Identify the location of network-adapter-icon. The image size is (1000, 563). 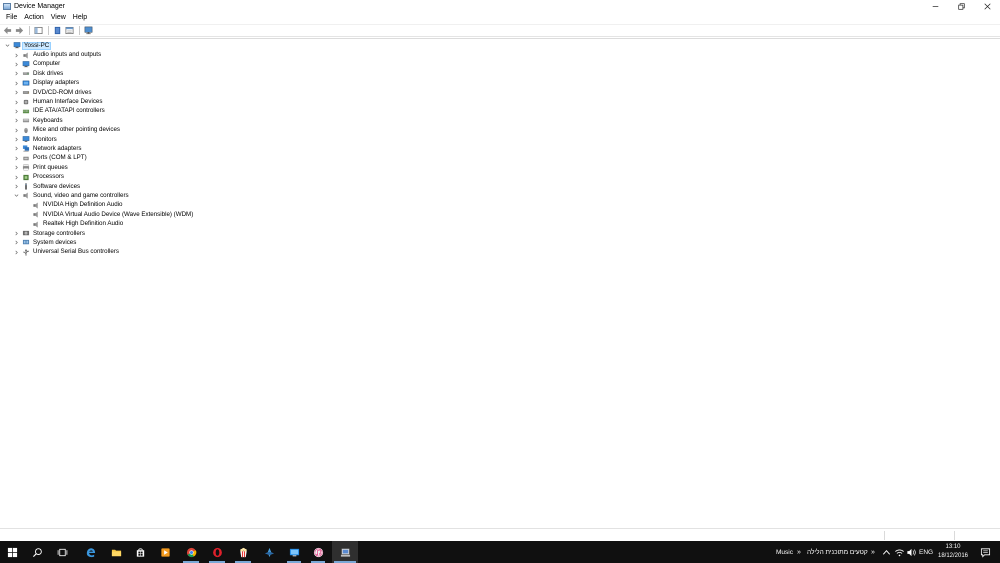
(26, 148).